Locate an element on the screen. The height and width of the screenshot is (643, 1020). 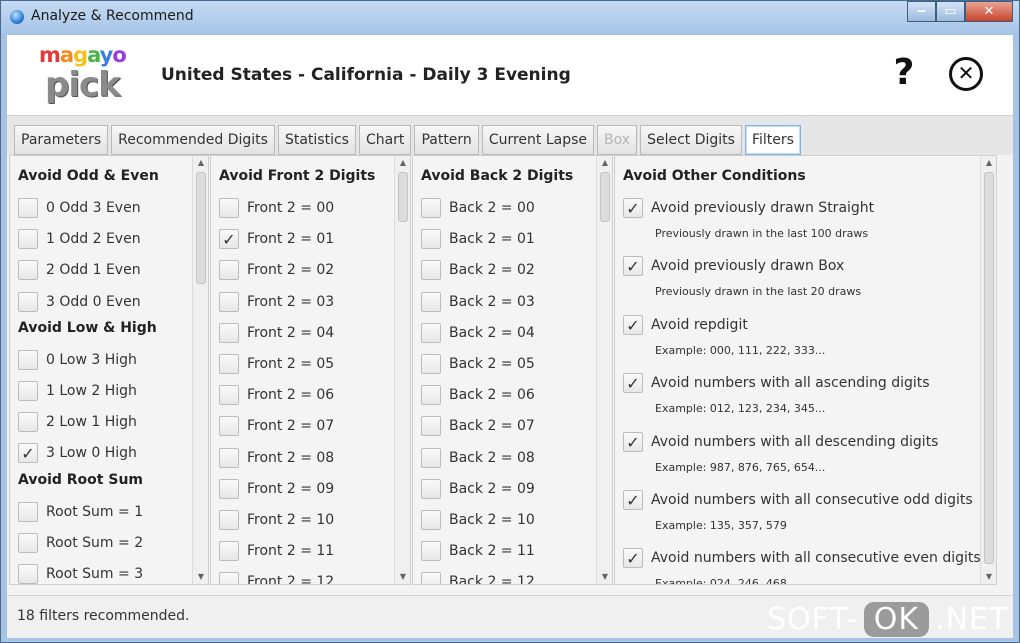
maximize-button: ▭ is located at coordinates (950, 11).